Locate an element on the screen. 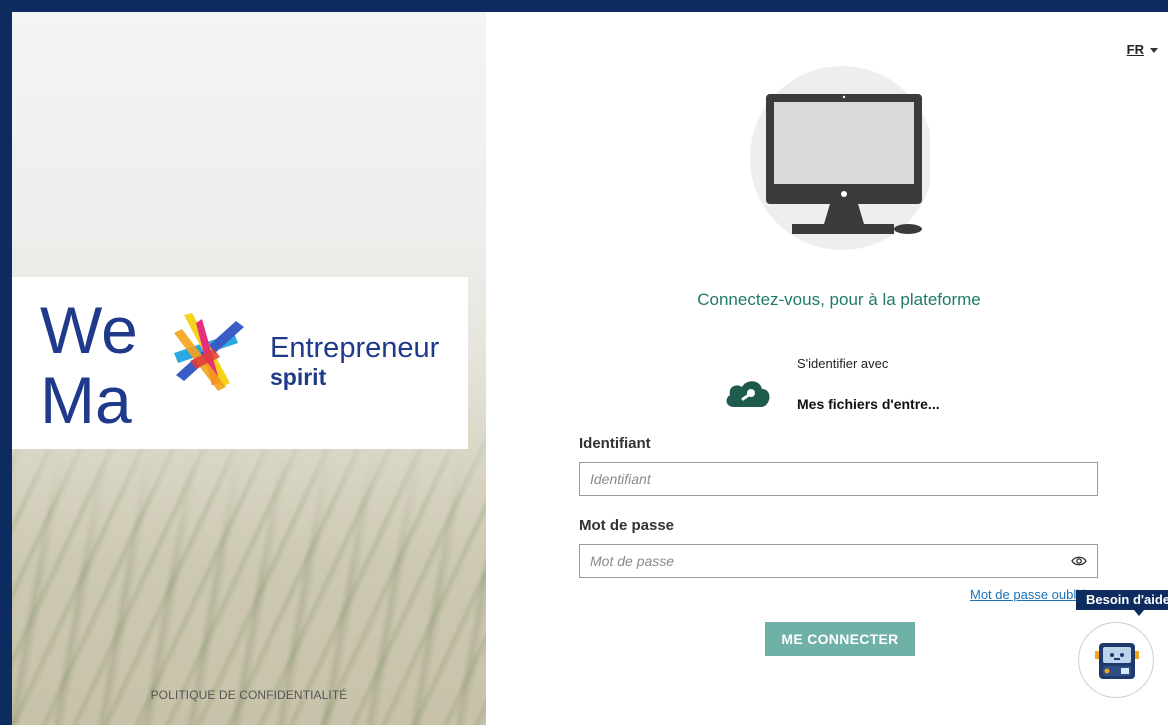 The image size is (1168, 725). logo-ma: Ma is located at coordinates (86, 400).